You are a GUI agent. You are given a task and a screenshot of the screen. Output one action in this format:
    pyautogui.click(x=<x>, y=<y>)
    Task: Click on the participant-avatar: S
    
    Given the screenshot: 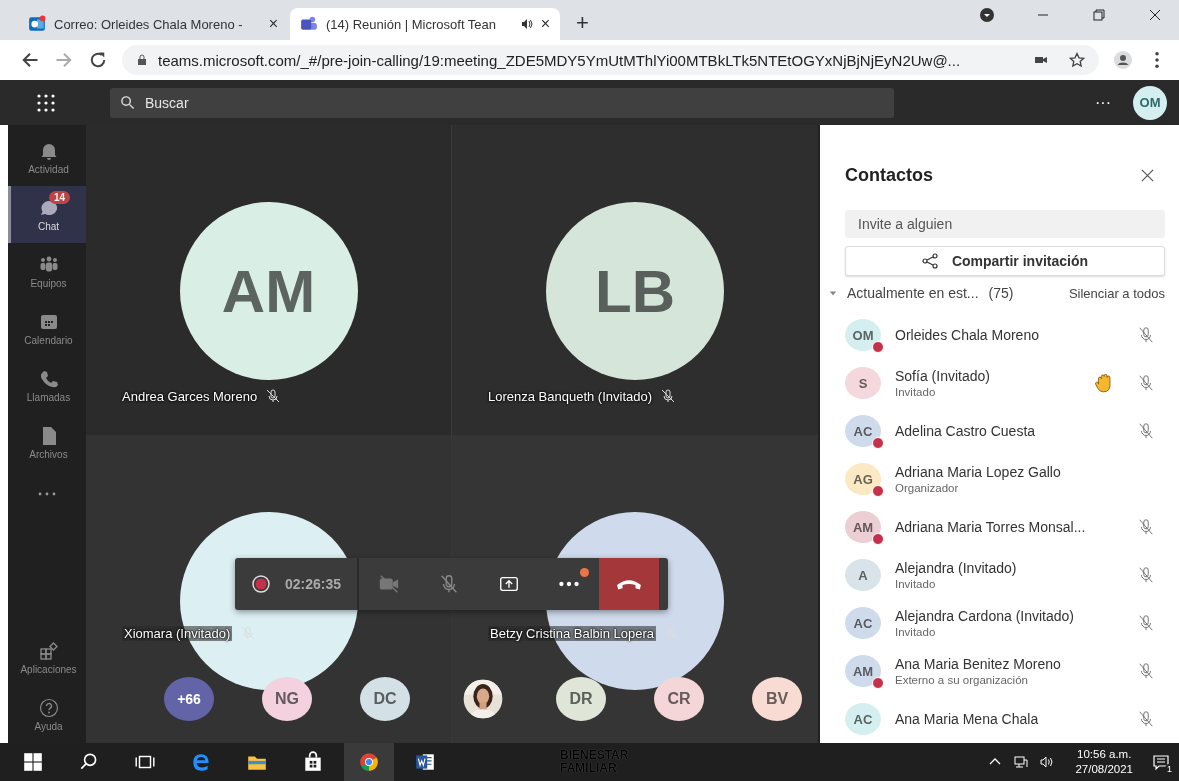 What is the action you would take?
    pyautogui.click(x=863, y=383)
    